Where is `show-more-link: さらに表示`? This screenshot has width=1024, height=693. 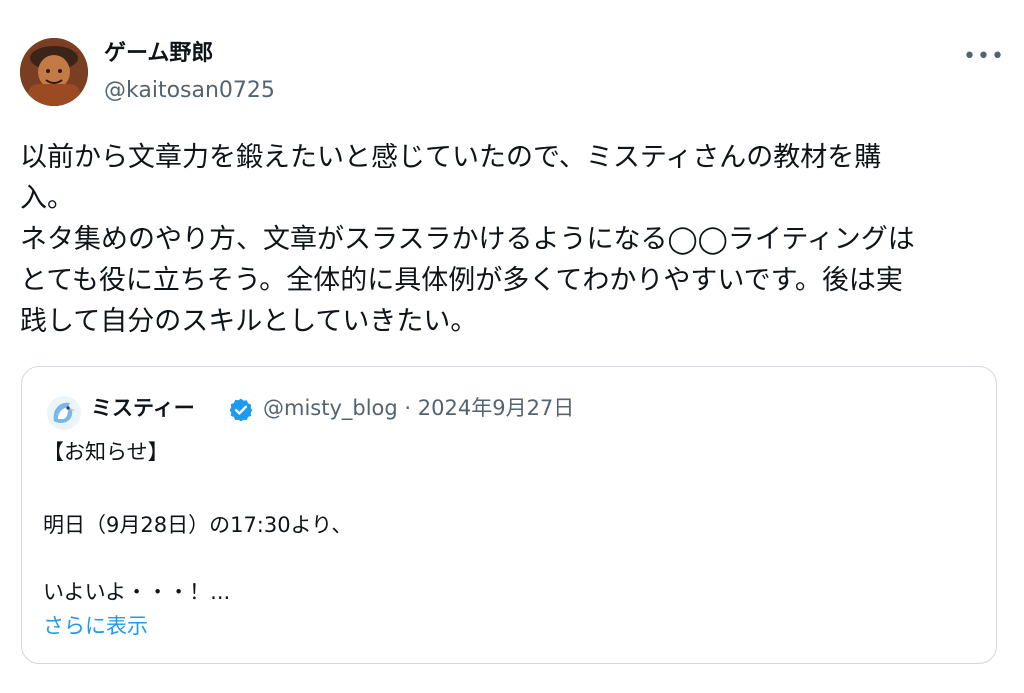 show-more-link: さらに表示 is located at coordinates (95, 626).